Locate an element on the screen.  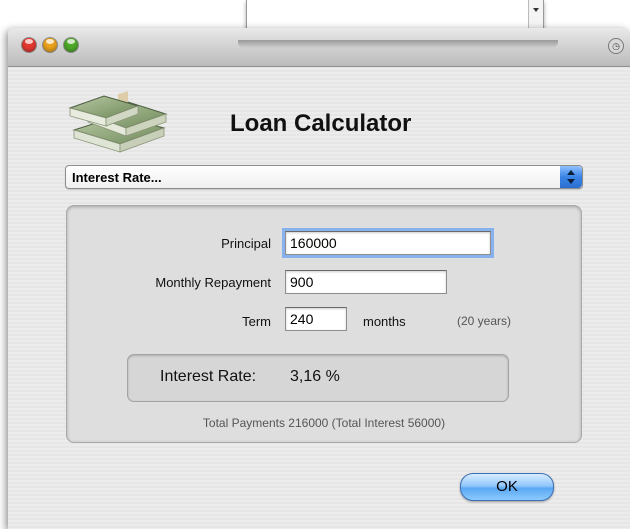
result-box: Interest Rate: 3,16 % is located at coordinates (318, 378).